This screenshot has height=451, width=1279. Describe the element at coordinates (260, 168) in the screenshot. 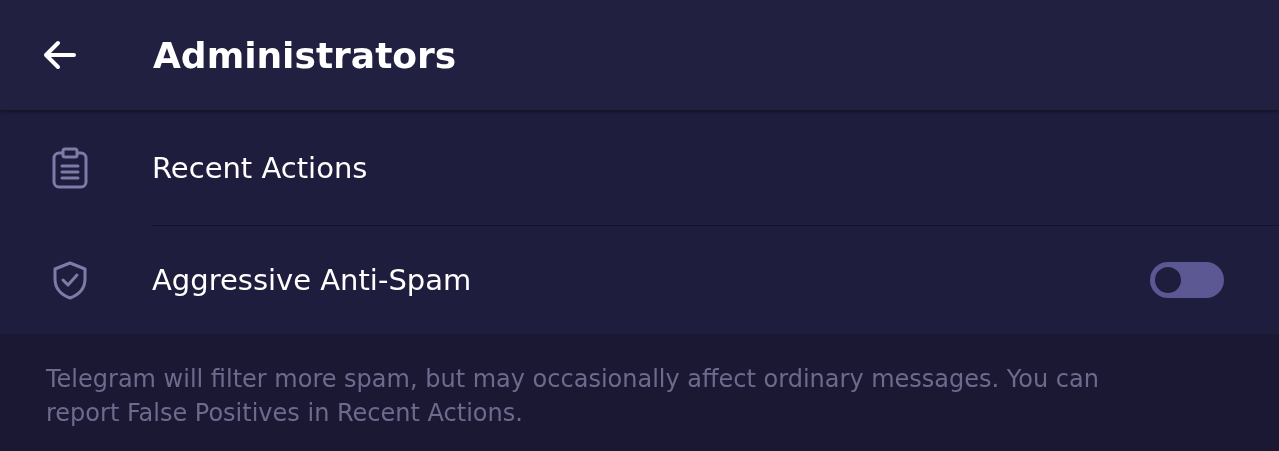

I see `item-label: Recent Actions` at that location.